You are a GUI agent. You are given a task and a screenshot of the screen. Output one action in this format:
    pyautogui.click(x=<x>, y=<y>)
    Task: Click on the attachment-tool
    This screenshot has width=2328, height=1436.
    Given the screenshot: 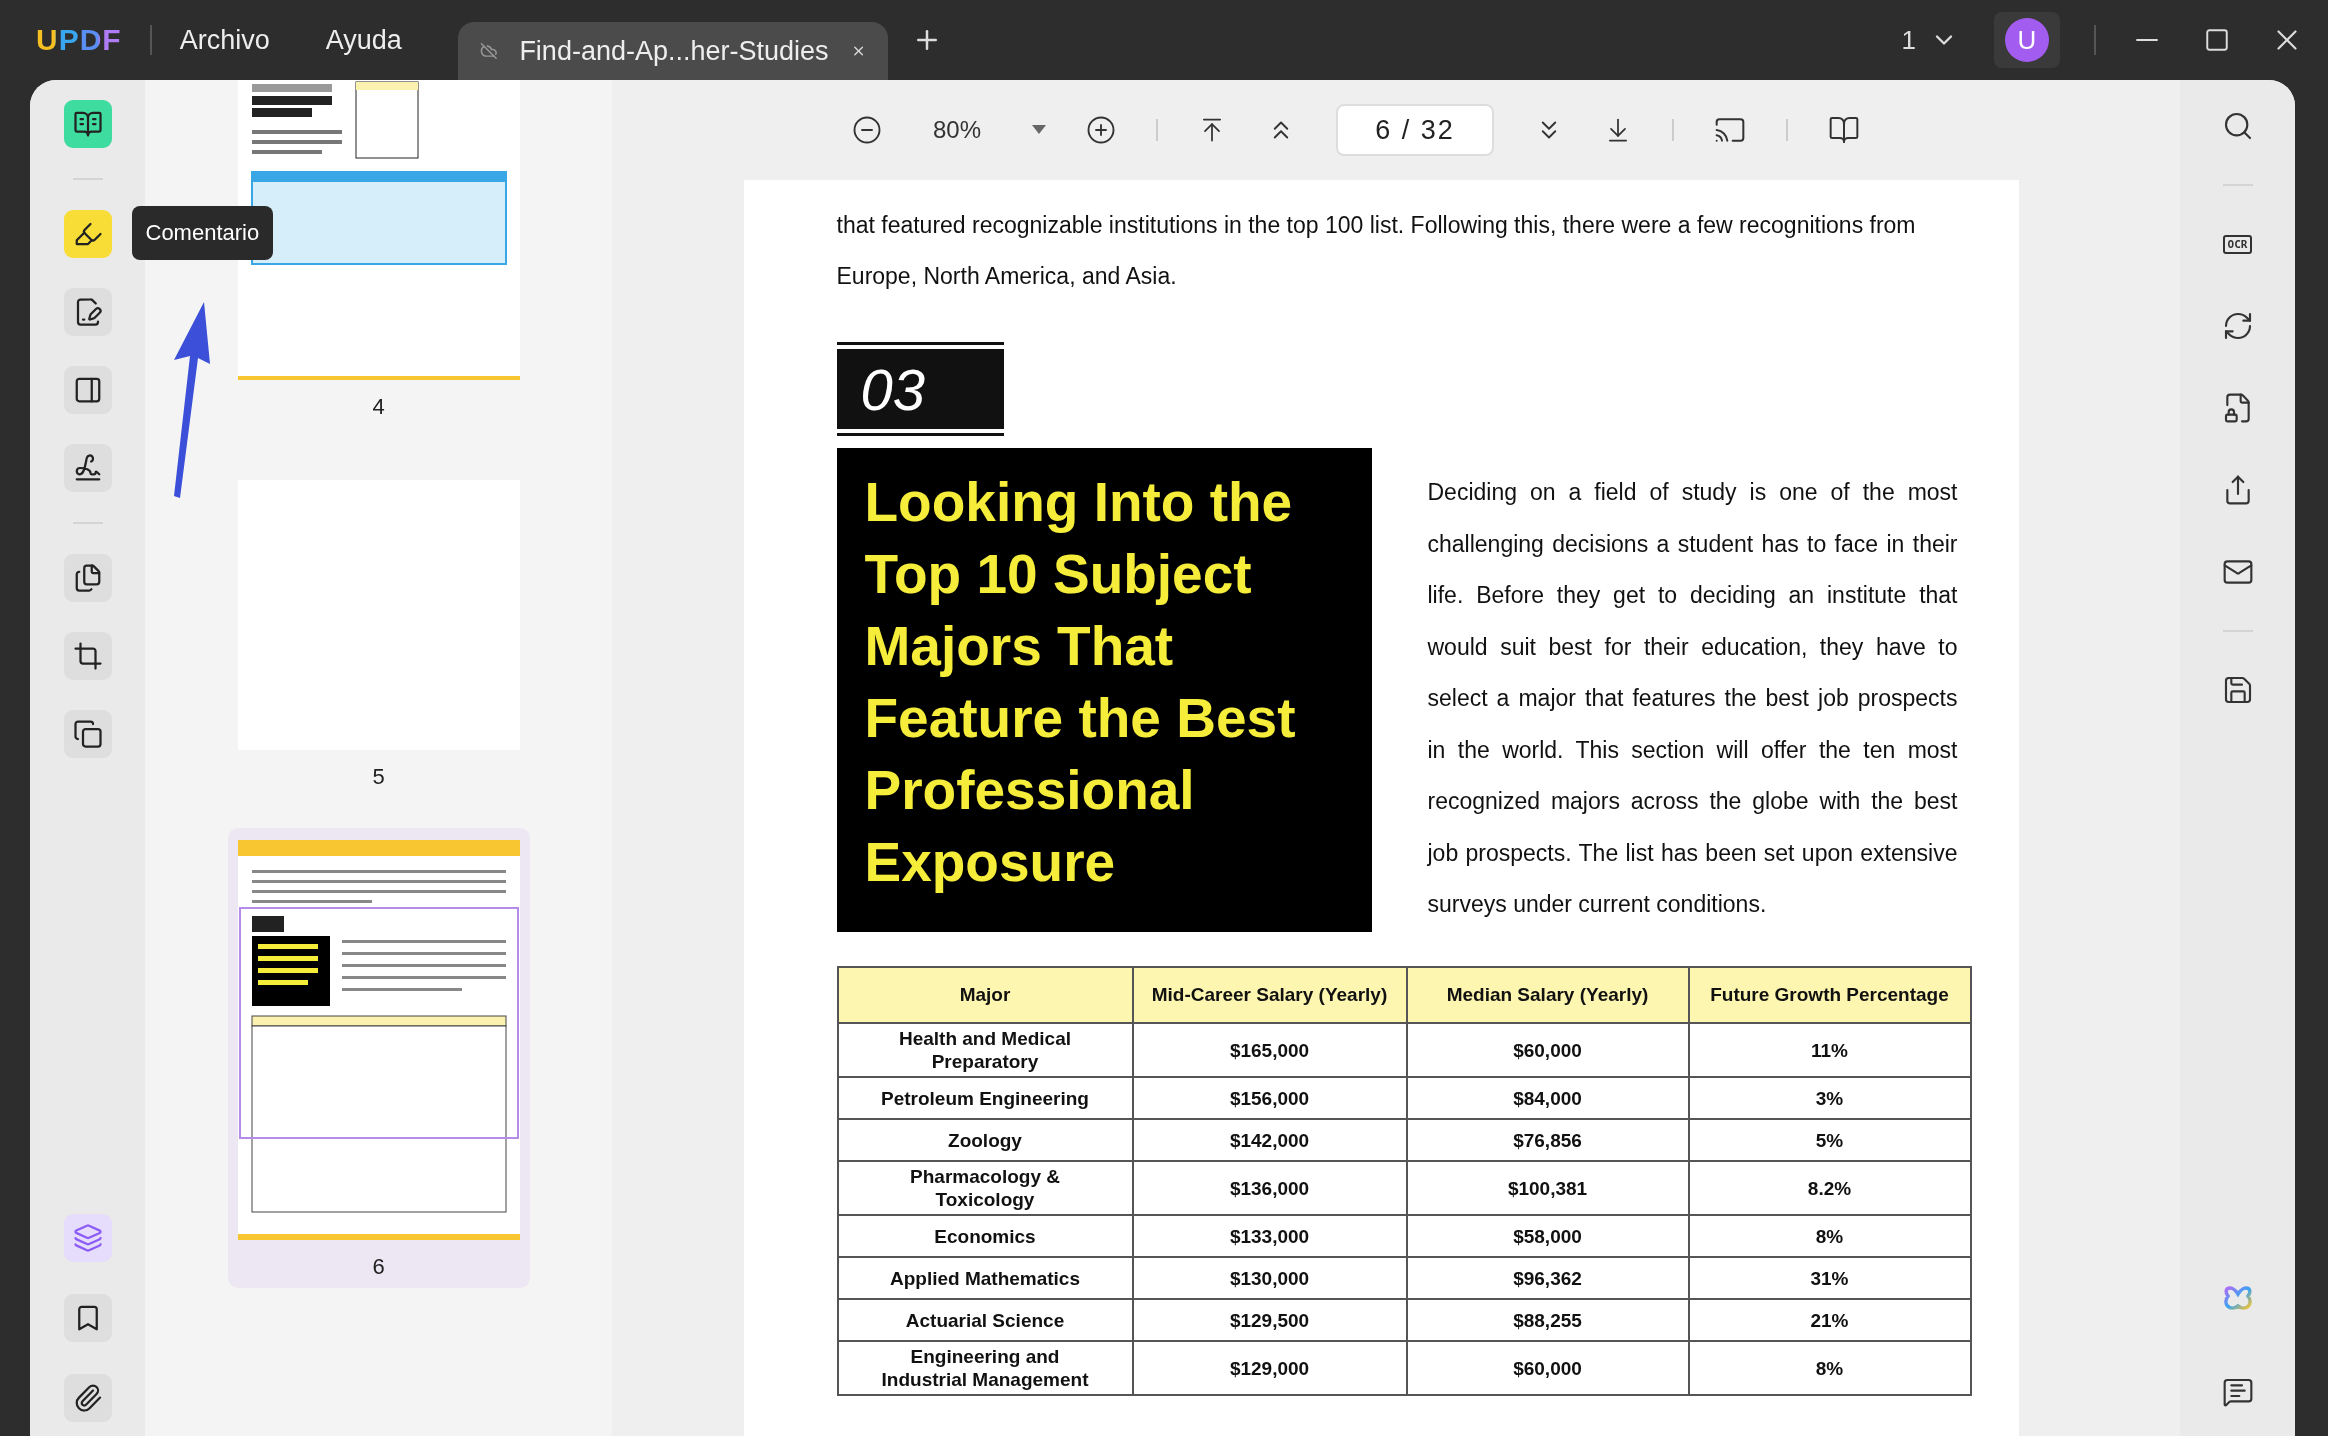 What is the action you would take?
    pyautogui.click(x=87, y=1398)
    